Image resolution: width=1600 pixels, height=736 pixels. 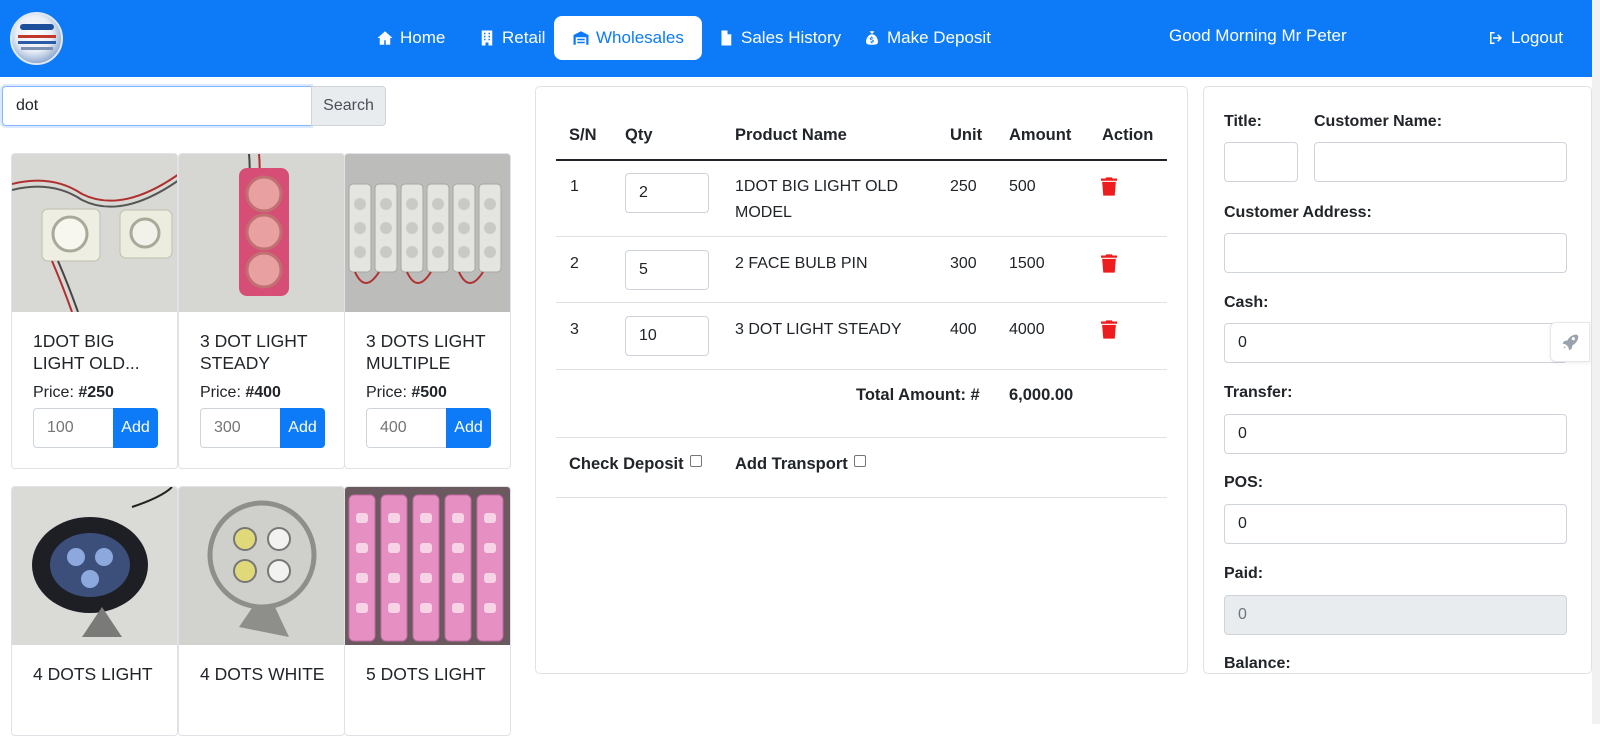 I want to click on cart-row-amount: 4000, so click(x=1027, y=329).